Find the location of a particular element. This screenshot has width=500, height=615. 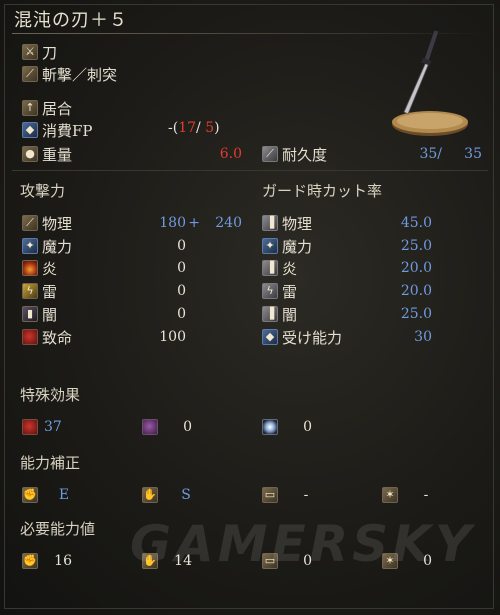

critical-value: 100 is located at coordinates (172, 337).